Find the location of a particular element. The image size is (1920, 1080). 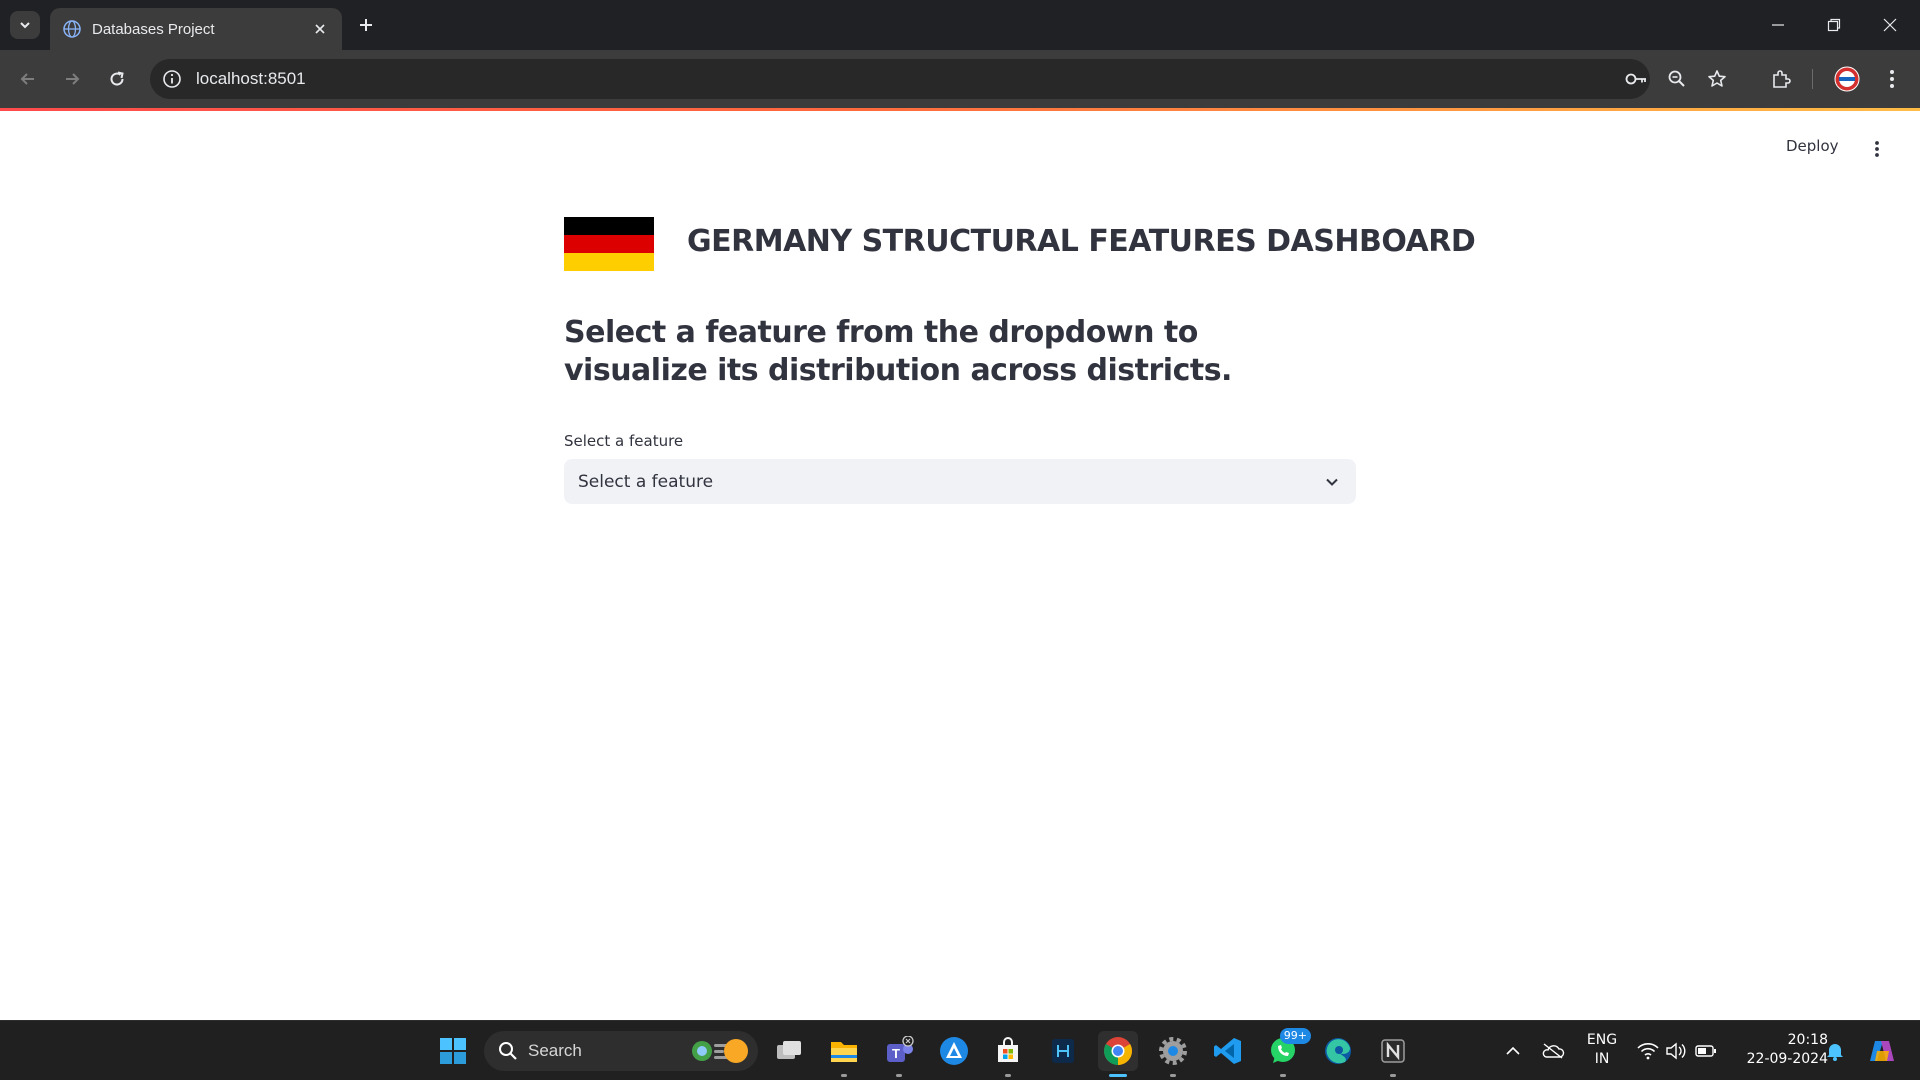

minimize-icon is located at coordinates (1778, 25).